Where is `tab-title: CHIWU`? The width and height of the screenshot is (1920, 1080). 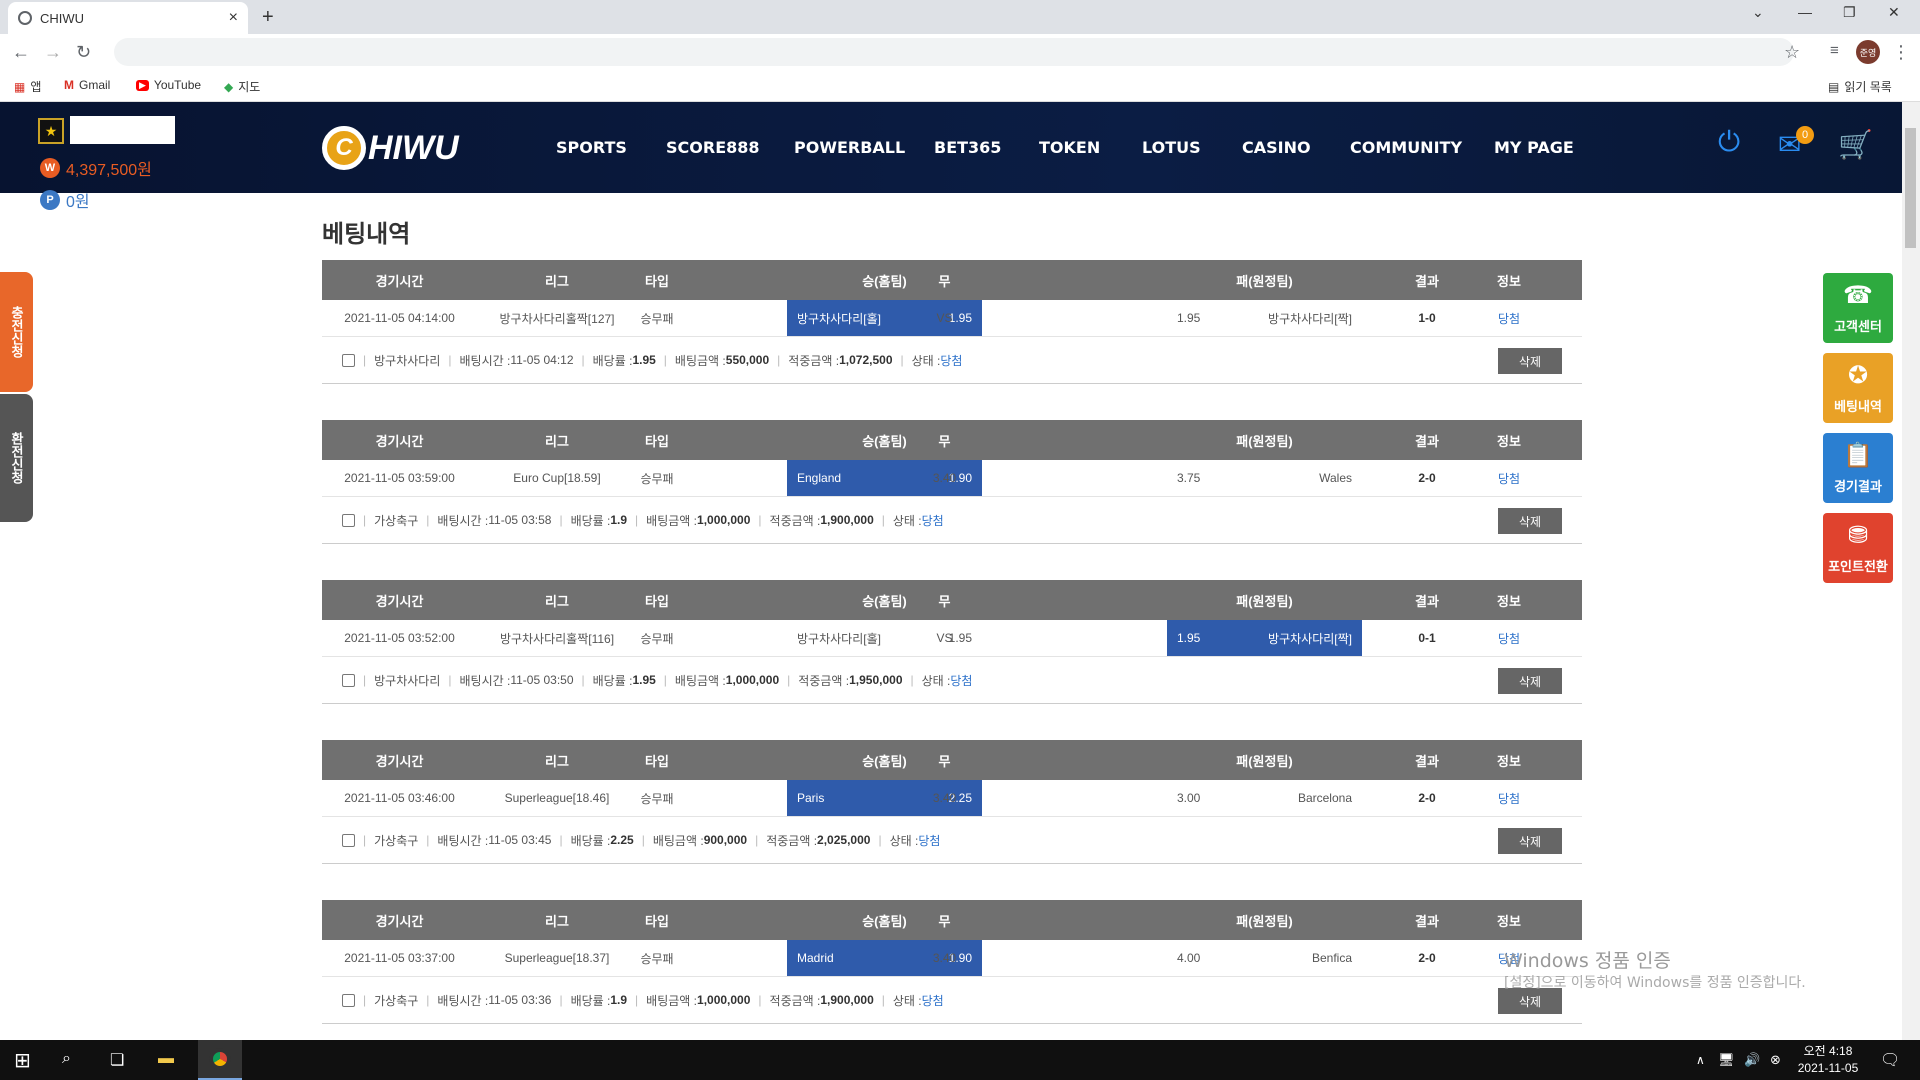 tab-title: CHIWU is located at coordinates (62, 18).